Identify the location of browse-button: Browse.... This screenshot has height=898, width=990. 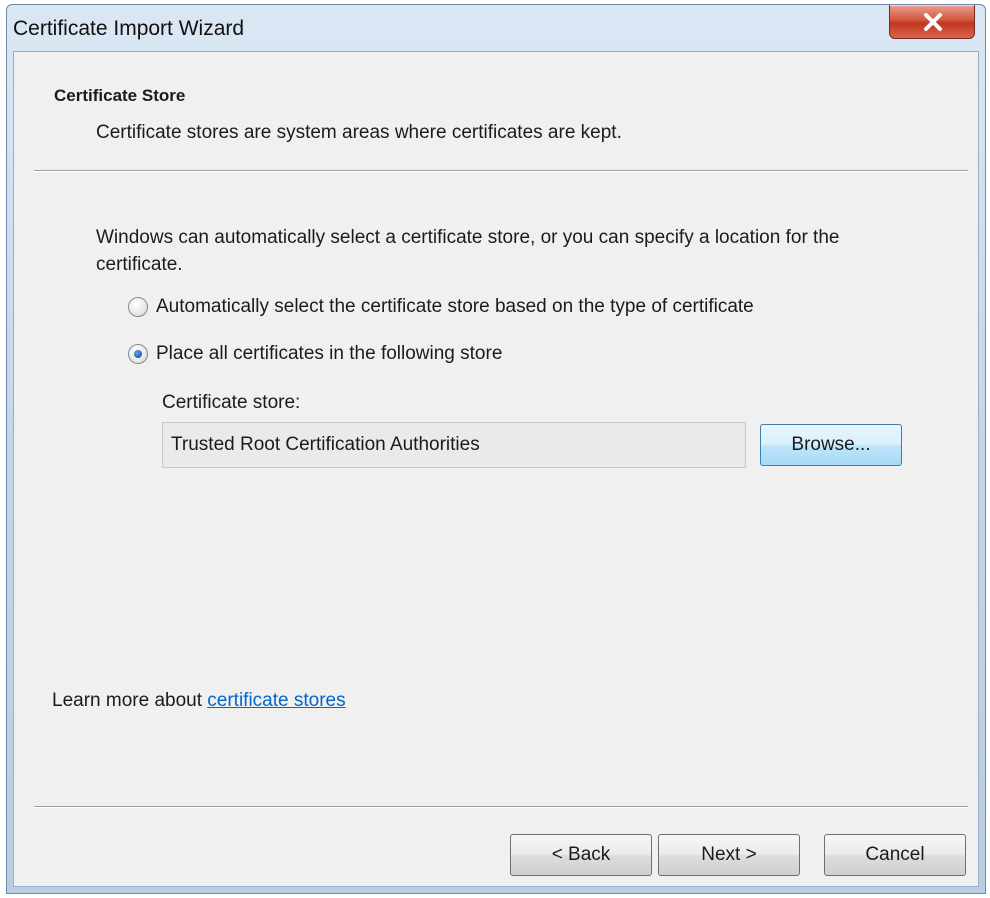
(831, 445).